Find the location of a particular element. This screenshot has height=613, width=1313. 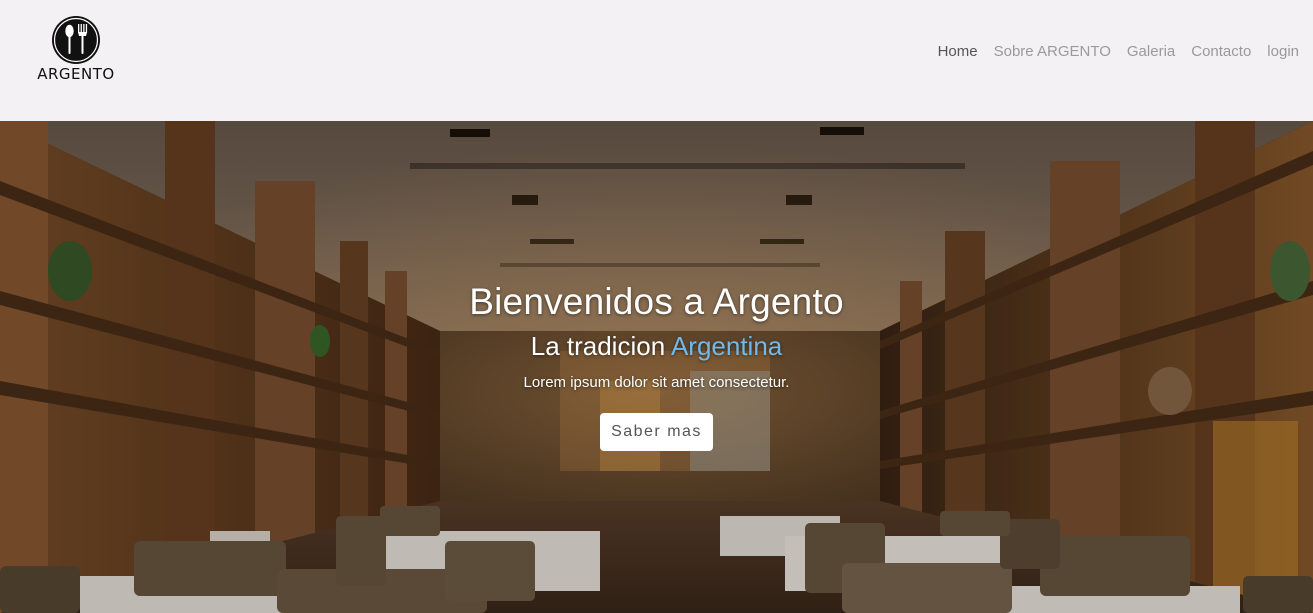

nav-link-login: login is located at coordinates (1283, 51).